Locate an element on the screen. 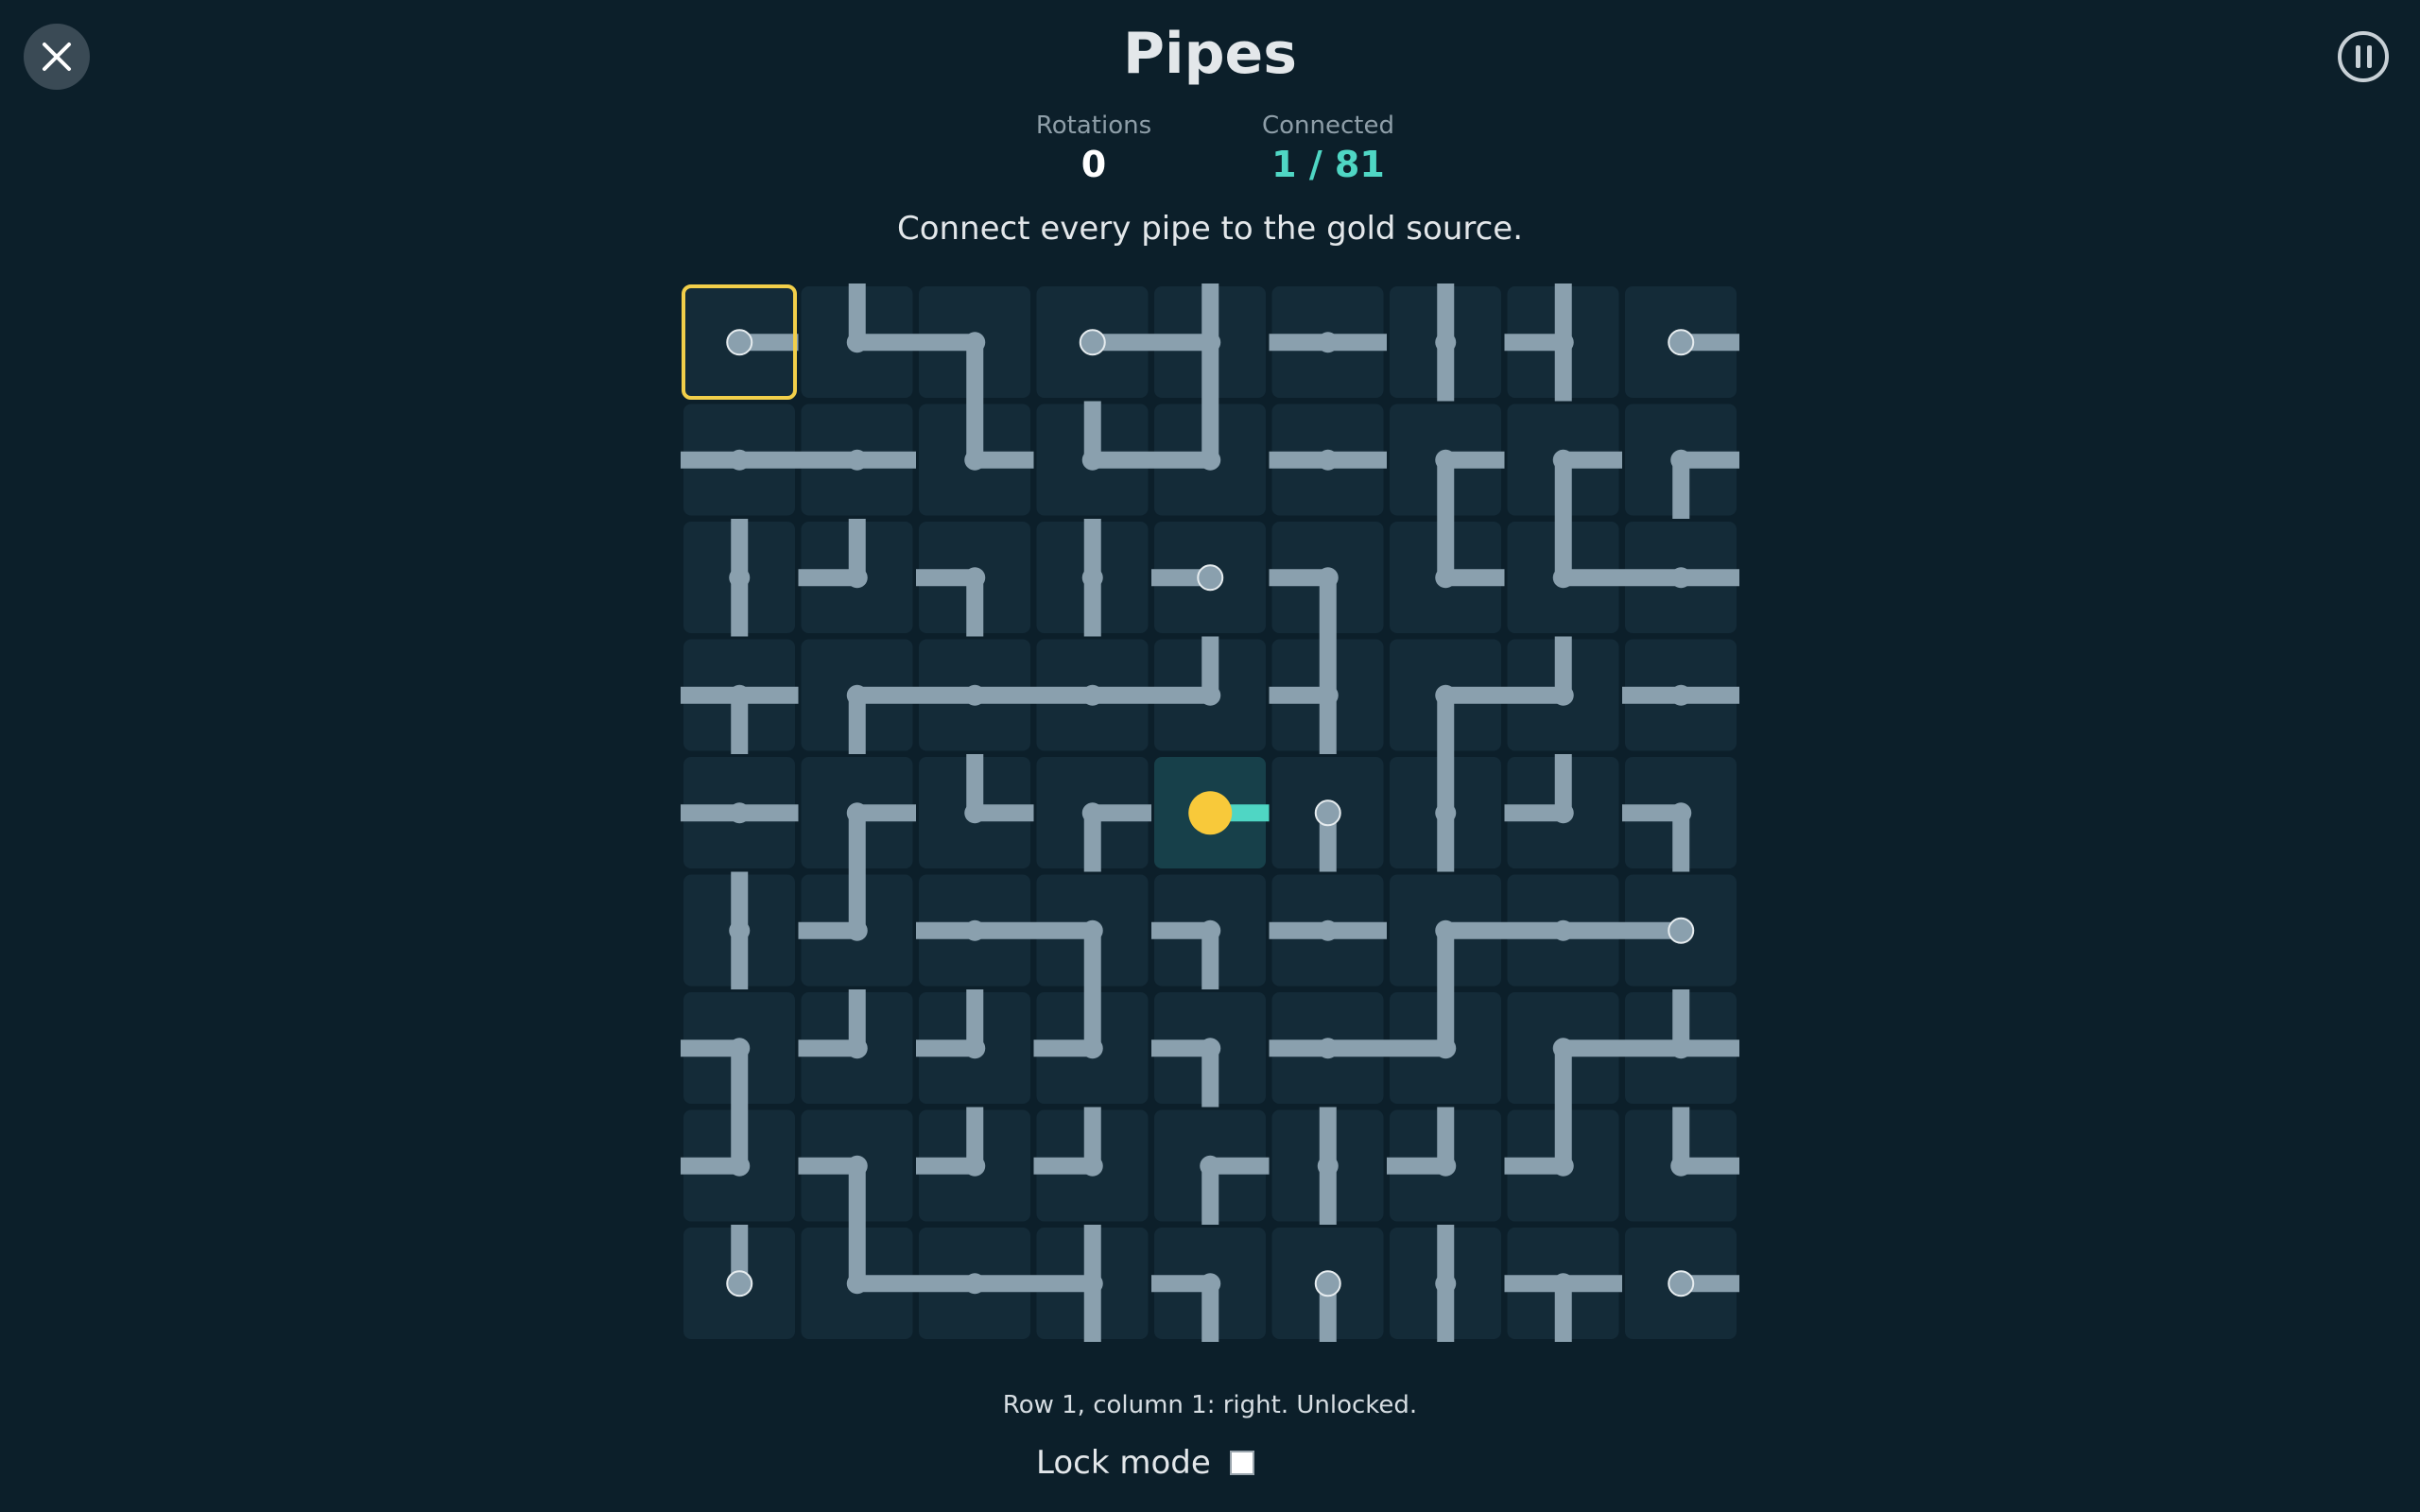 This screenshot has width=2420, height=1512. status-text: Row 1, column 1: right. Unlocked. is located at coordinates (1210, 1405).